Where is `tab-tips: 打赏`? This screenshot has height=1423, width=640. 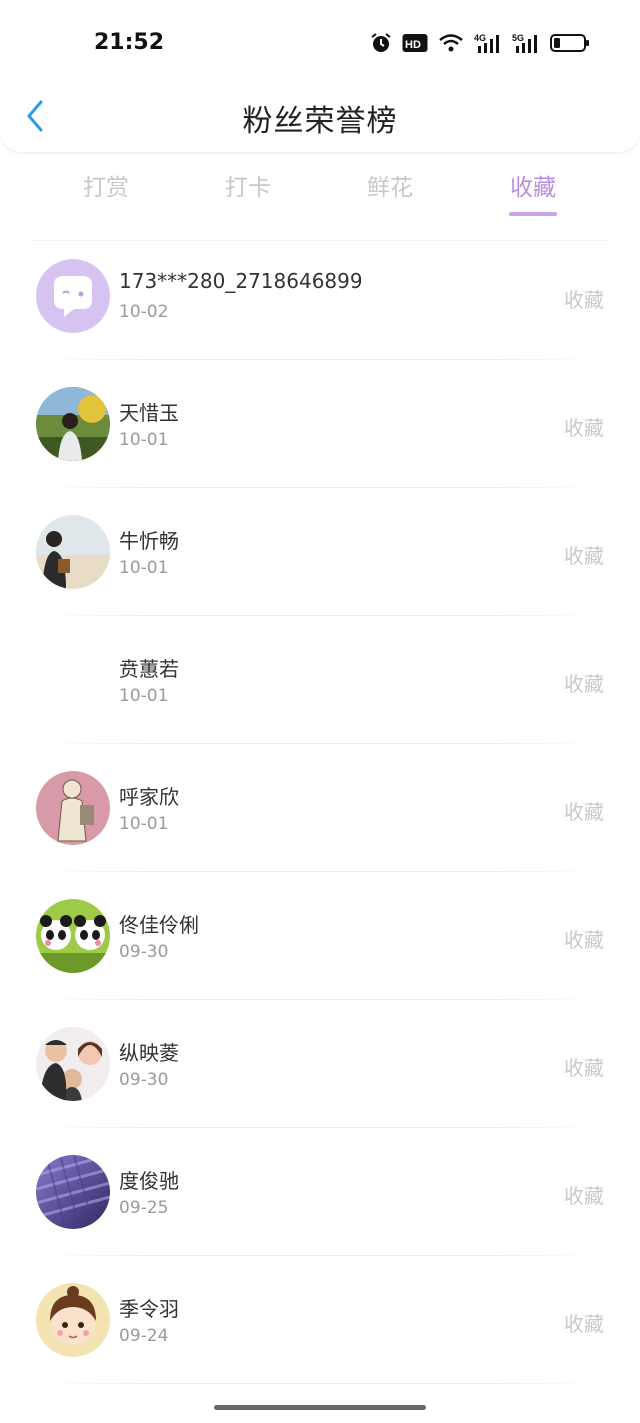
tab-tips: 打赏 is located at coordinates (106, 194).